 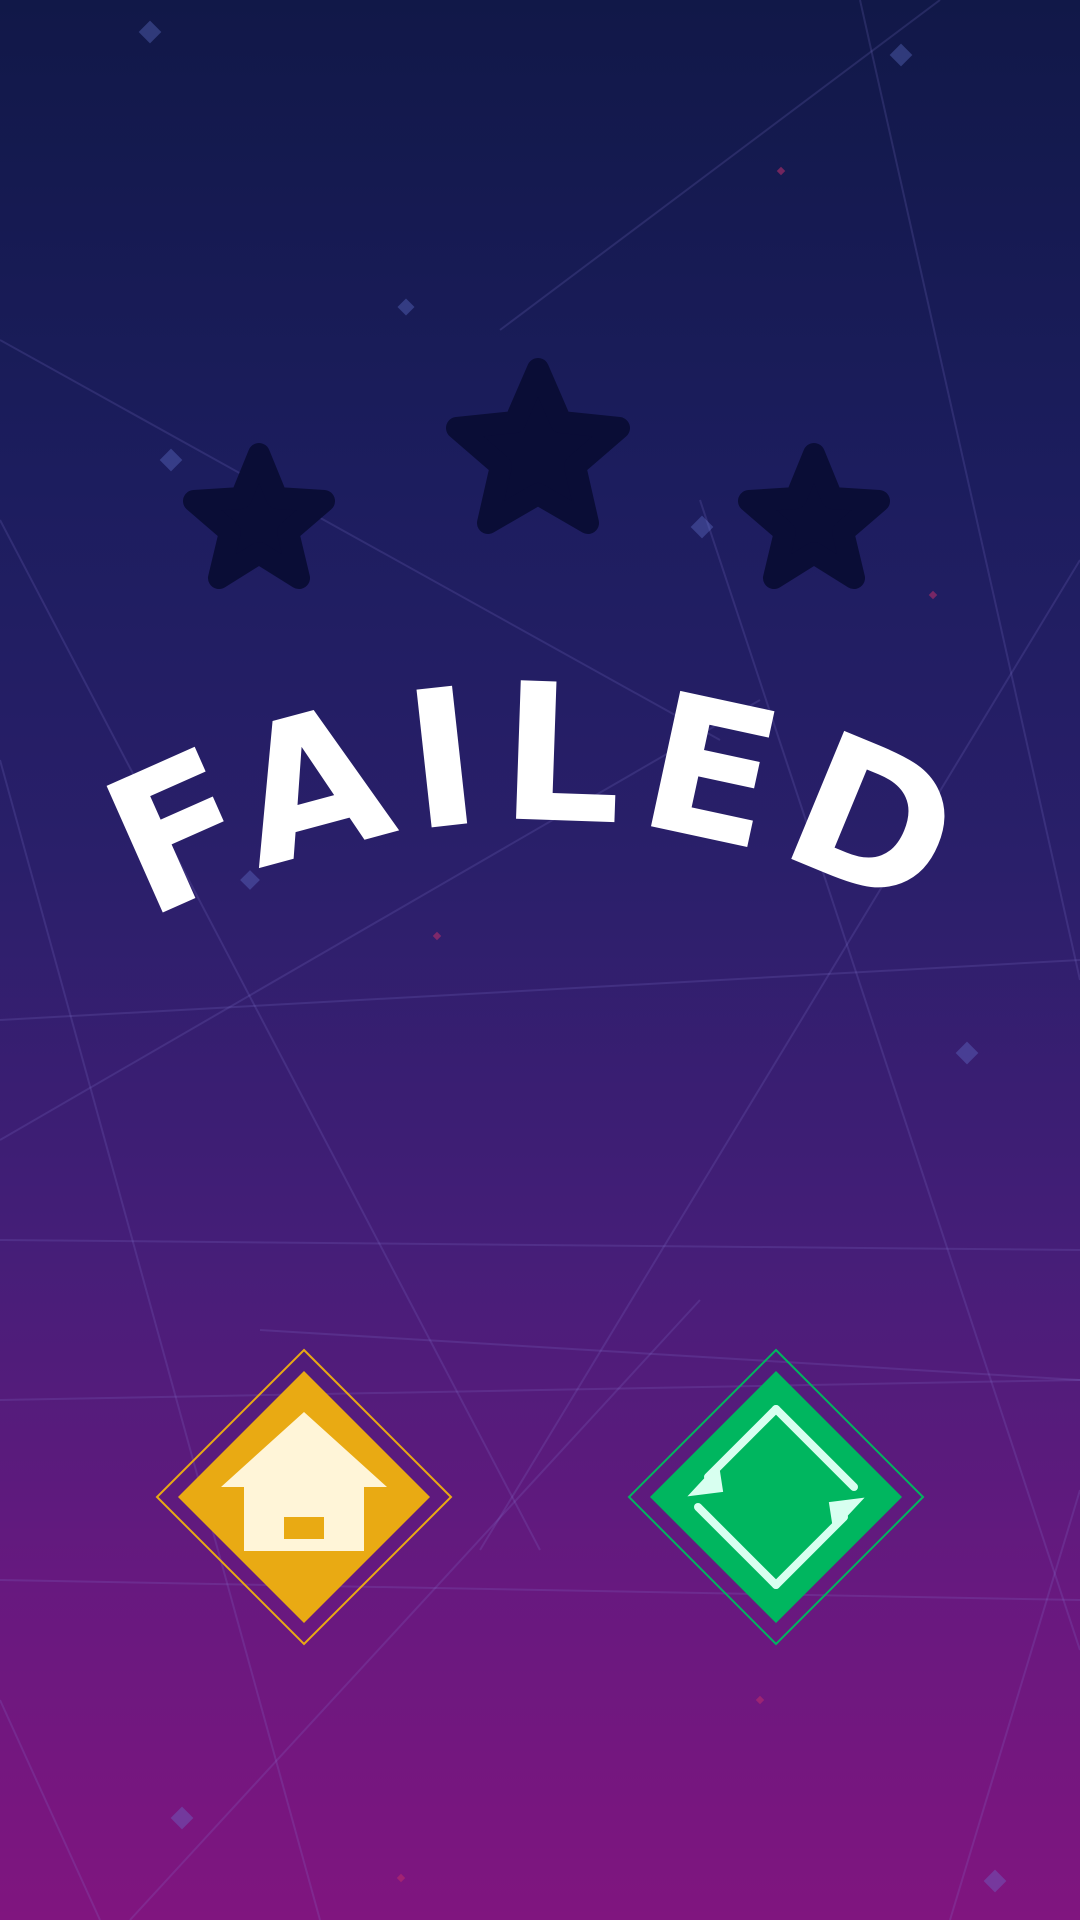 What do you see at coordinates (304, 1497) in the screenshot?
I see `home-button` at bounding box center [304, 1497].